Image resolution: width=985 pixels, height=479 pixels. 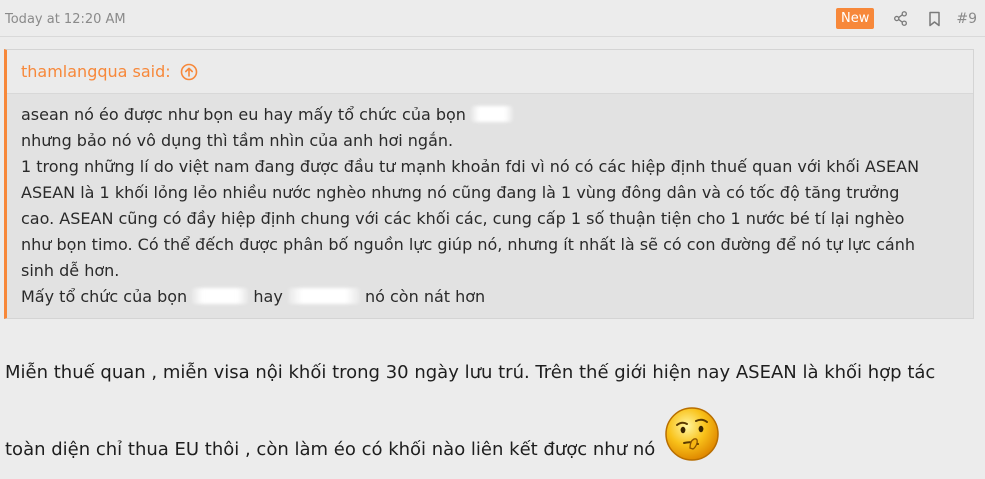 What do you see at coordinates (65, 19) in the screenshot?
I see `post-timestamp: Today at 12:20 AM` at bounding box center [65, 19].